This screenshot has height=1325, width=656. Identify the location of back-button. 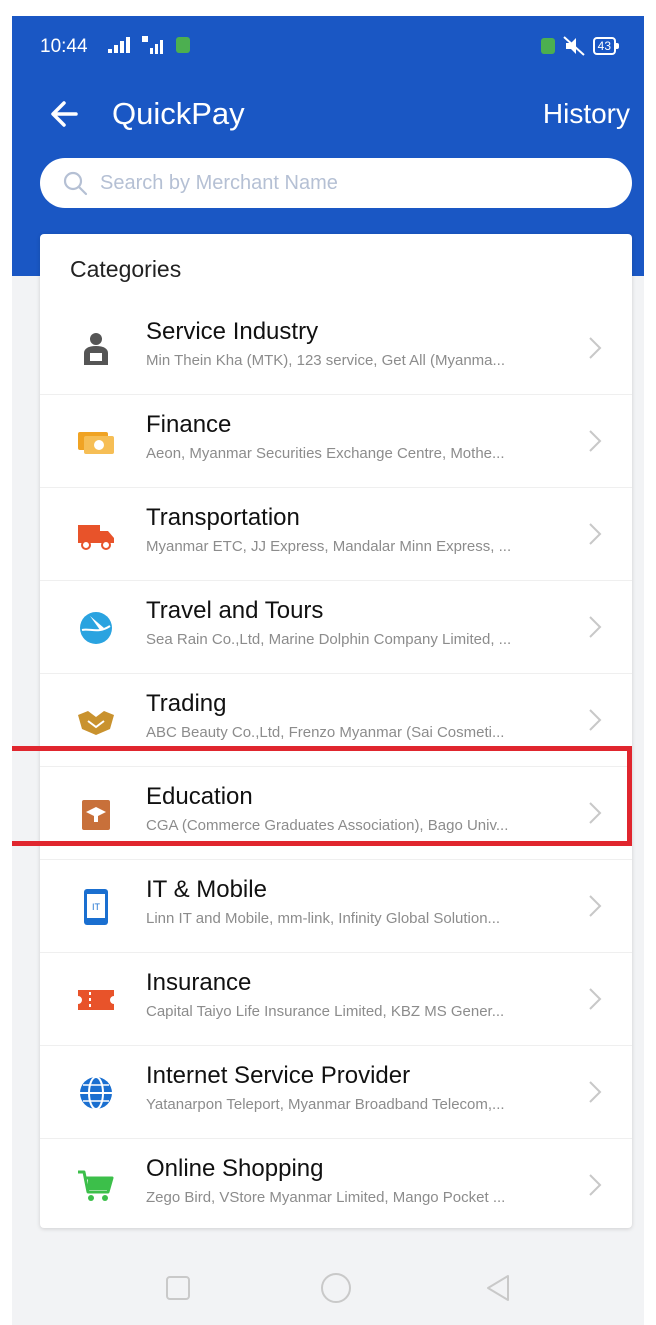
(66, 114).